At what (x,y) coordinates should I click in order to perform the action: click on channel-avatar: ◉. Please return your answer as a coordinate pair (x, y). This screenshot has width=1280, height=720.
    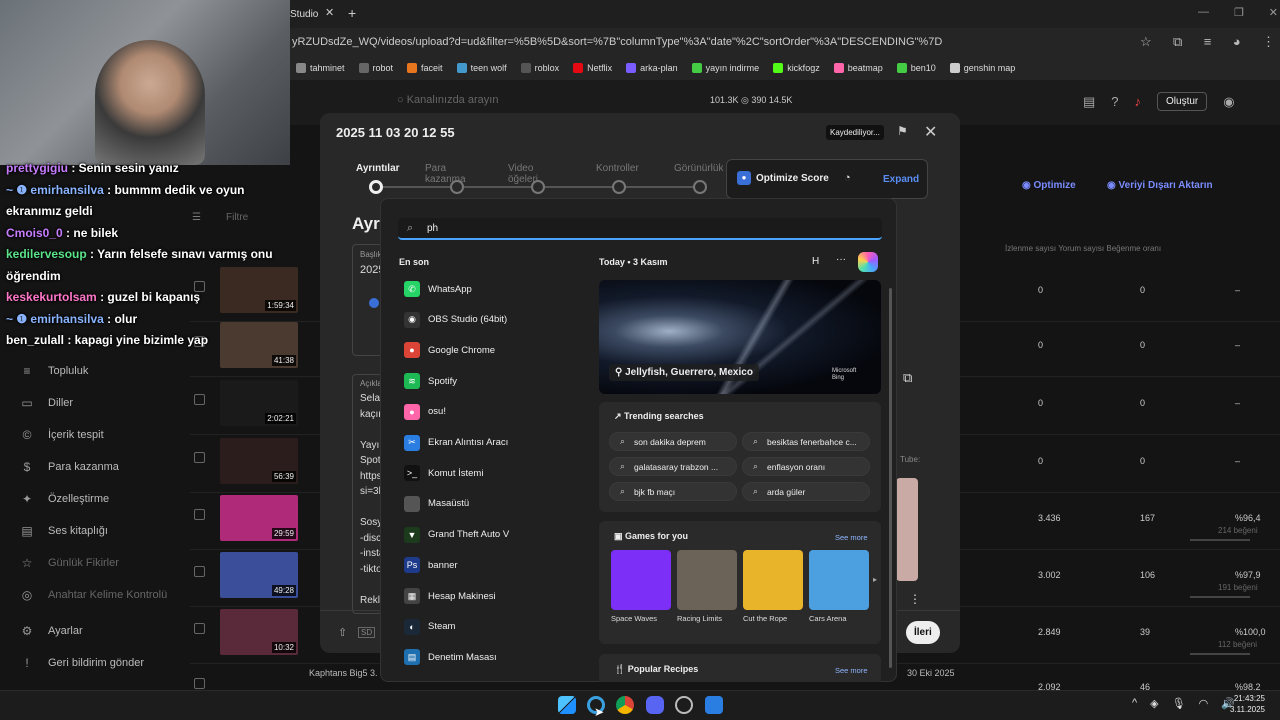
    Looking at the image, I should click on (1228, 102).